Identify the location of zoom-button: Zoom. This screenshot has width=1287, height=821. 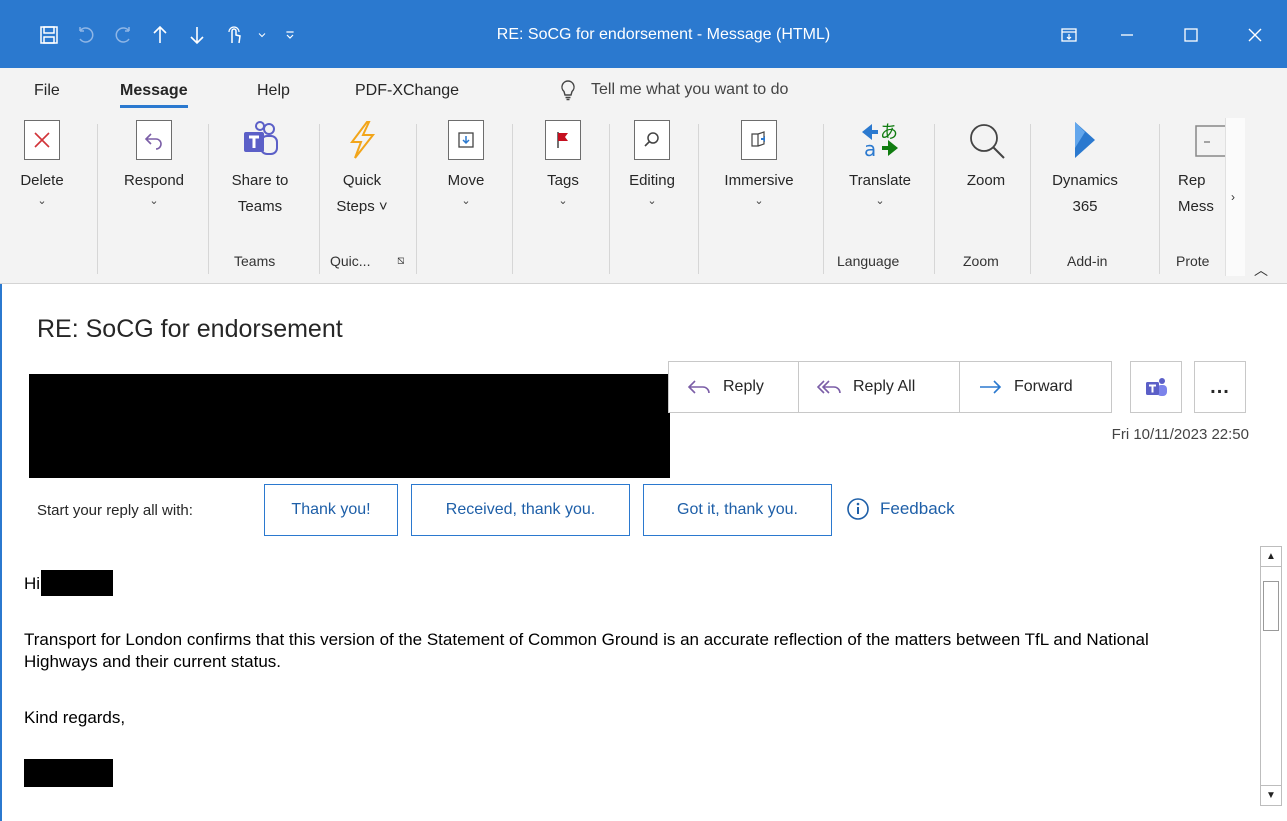
(986, 157).